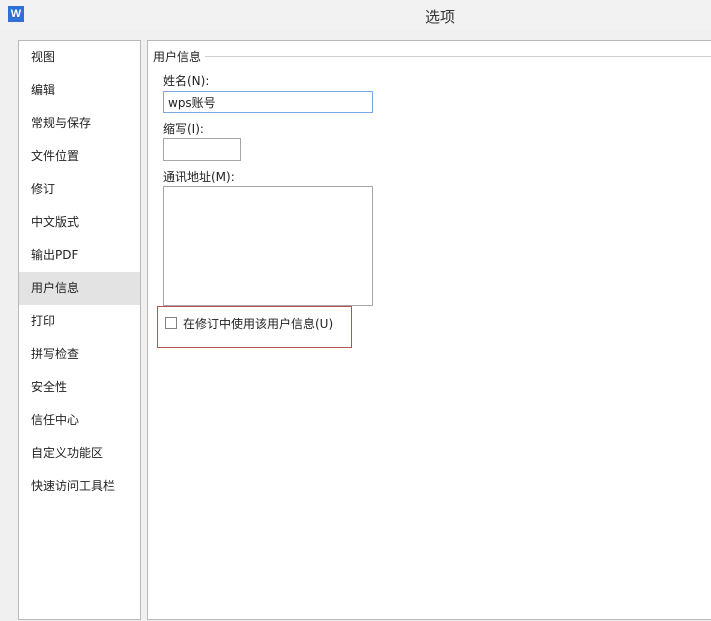 The image size is (711, 621). Describe the element at coordinates (79, 453) in the screenshot. I see `sidebar-item-customize-ribbon: 自定义功能区` at that location.